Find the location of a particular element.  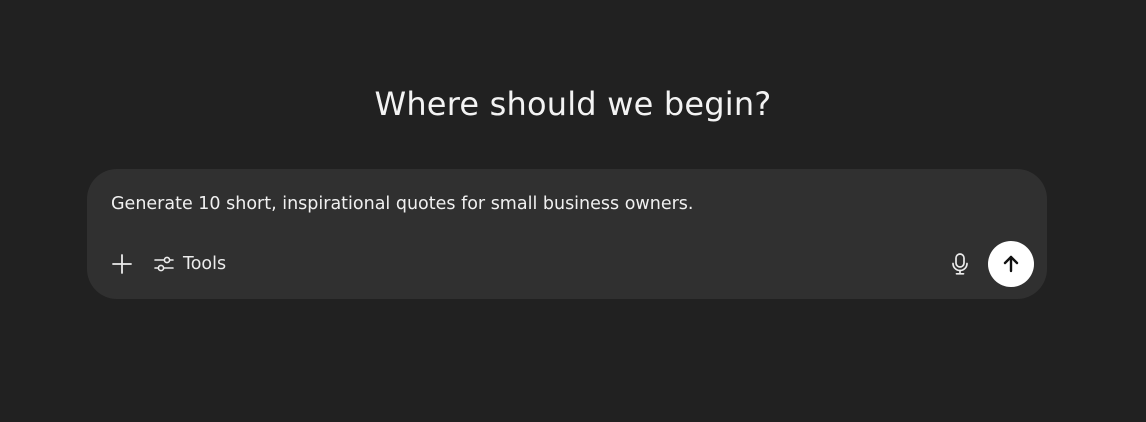

send-button is located at coordinates (1011, 264).